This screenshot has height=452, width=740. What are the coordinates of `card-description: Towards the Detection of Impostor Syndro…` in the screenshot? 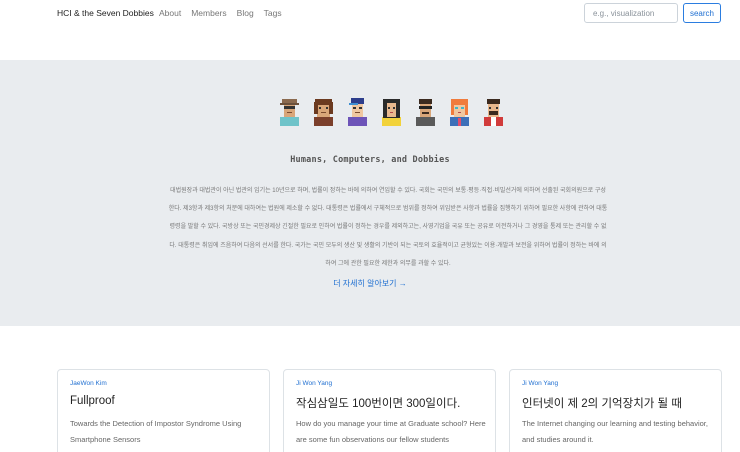 It's located at (156, 431).